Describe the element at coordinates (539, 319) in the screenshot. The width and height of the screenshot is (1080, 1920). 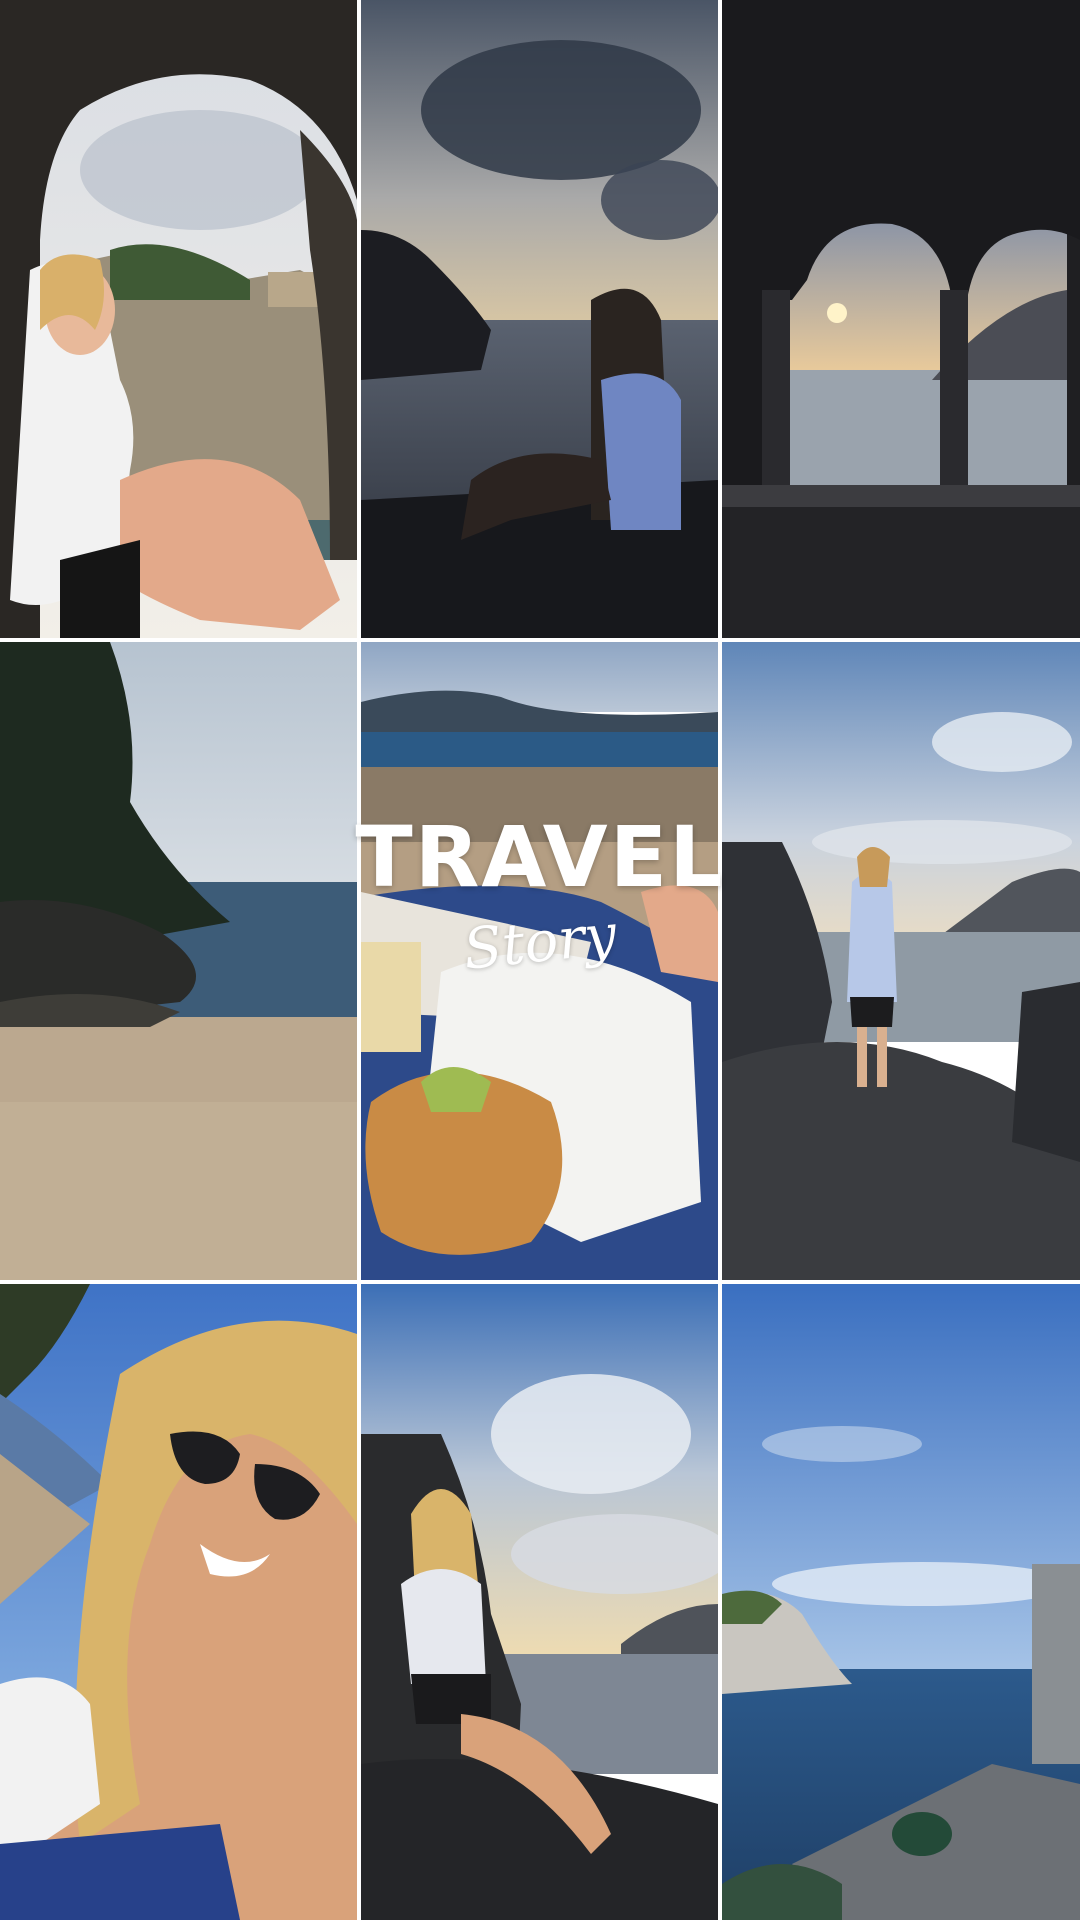
I see `photo-woman-rocks-cloudy` at that location.